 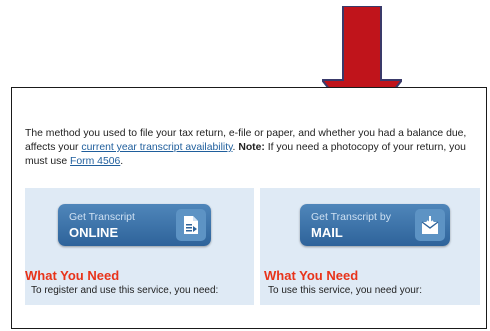 What do you see at coordinates (351, 217) in the screenshot?
I see `button-line1: Get Transcript by` at bounding box center [351, 217].